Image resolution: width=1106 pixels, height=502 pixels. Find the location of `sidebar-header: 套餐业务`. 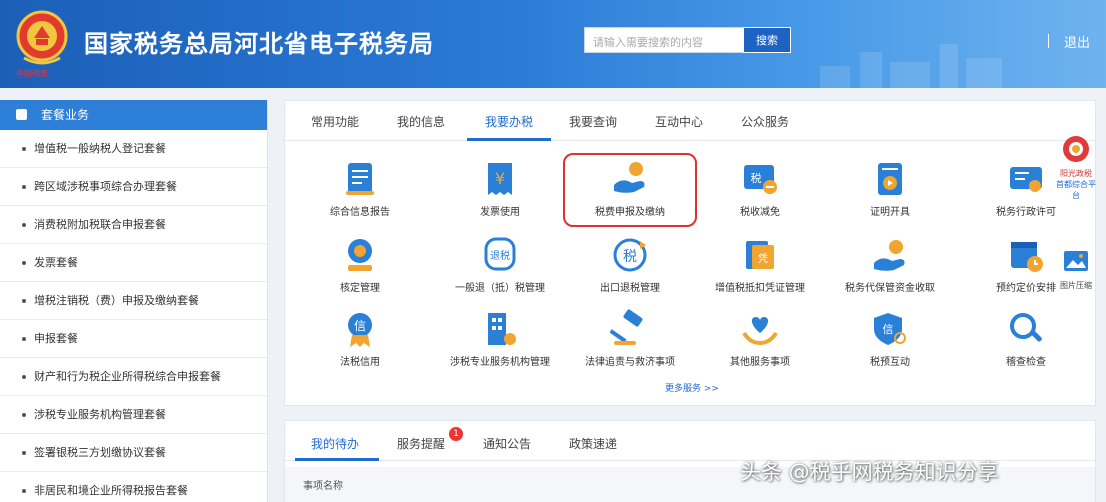

sidebar-header: 套餐业务 is located at coordinates (133, 115).